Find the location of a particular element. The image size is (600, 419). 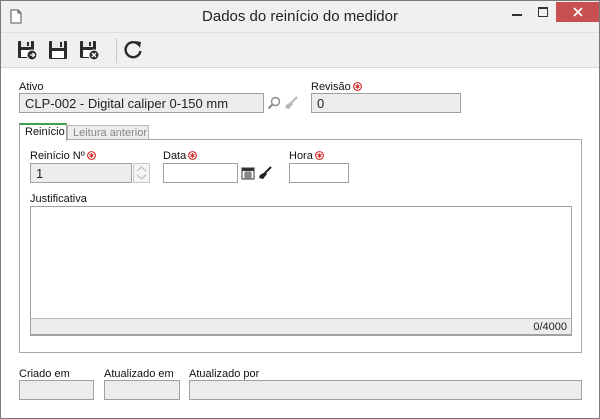

ativo-search-button is located at coordinates (274, 103).